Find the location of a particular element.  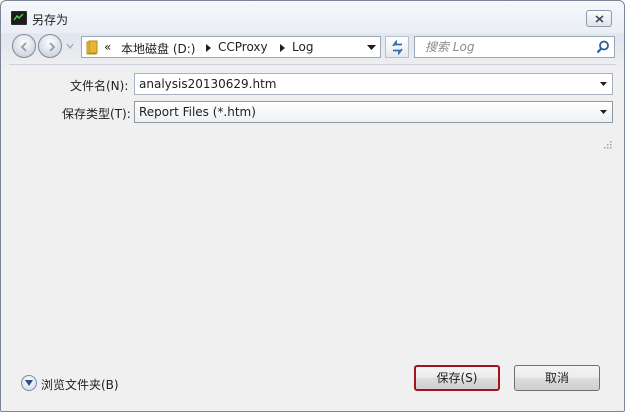

forward-arrow-icon is located at coordinates (52, 47).